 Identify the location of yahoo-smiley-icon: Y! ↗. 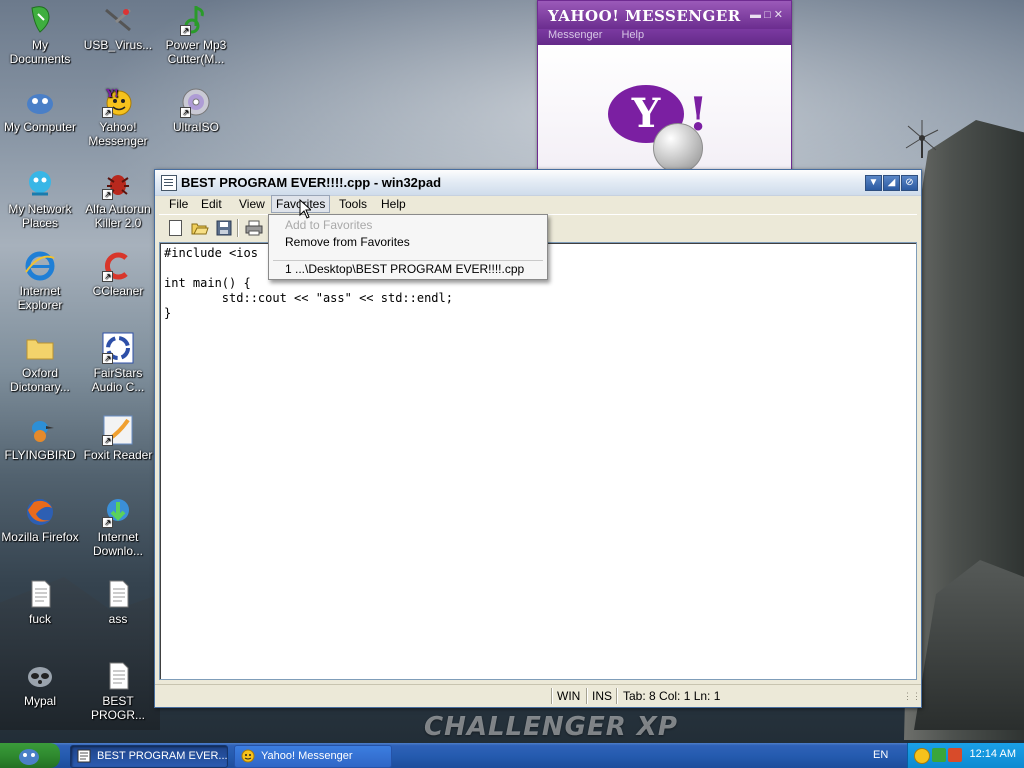
(118, 102).